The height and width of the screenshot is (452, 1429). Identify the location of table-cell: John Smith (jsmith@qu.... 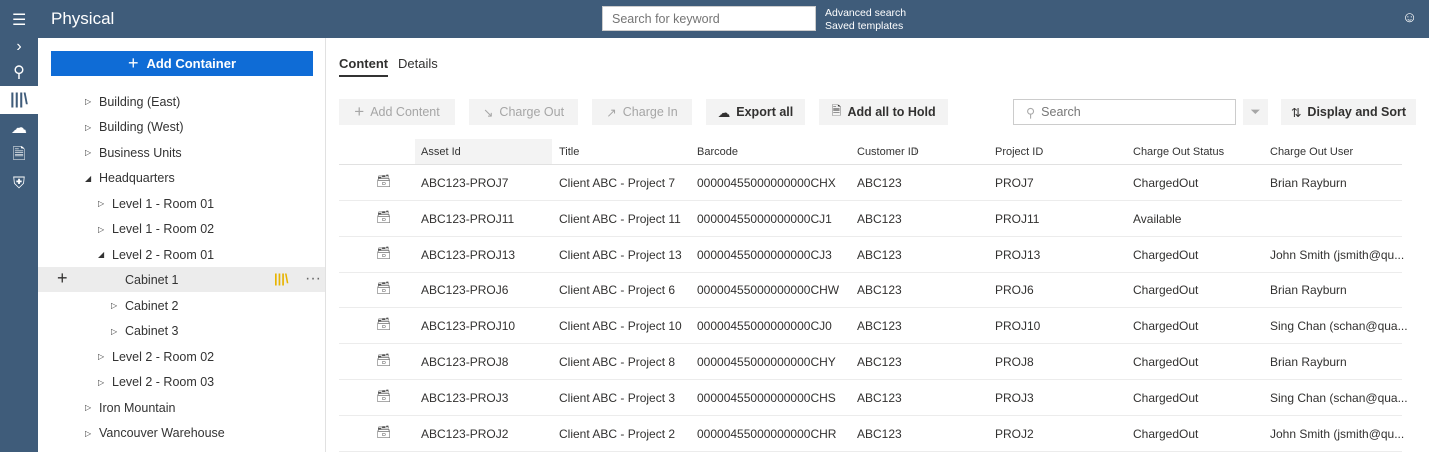
(1337, 433).